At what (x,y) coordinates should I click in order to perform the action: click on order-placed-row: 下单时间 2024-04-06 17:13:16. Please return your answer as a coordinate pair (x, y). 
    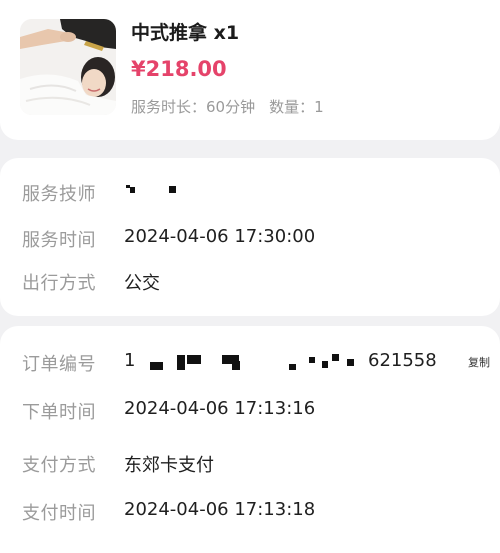
    Looking at the image, I should click on (256, 410).